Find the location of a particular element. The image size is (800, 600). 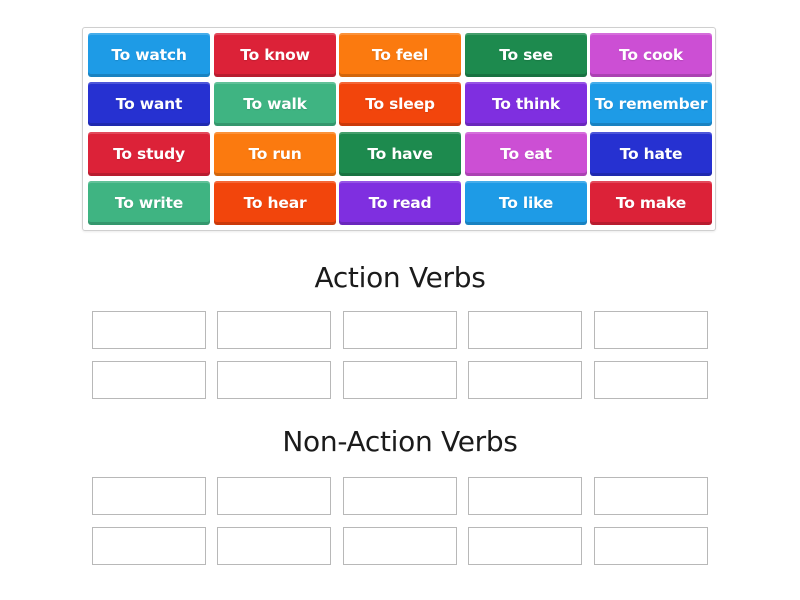

word-tile-label: To hear is located at coordinates (275, 202).